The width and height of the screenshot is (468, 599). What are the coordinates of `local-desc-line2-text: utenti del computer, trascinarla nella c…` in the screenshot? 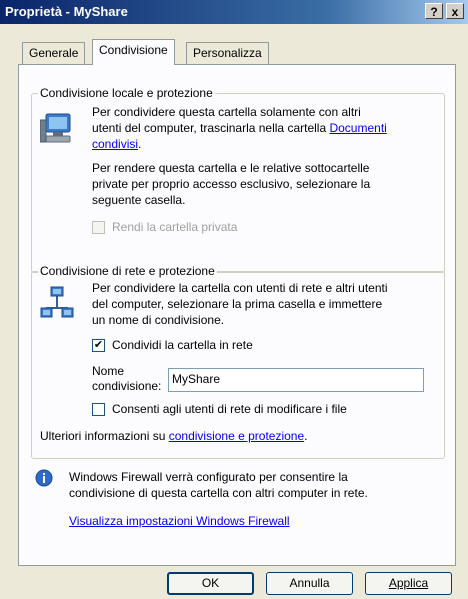 It's located at (211, 128).